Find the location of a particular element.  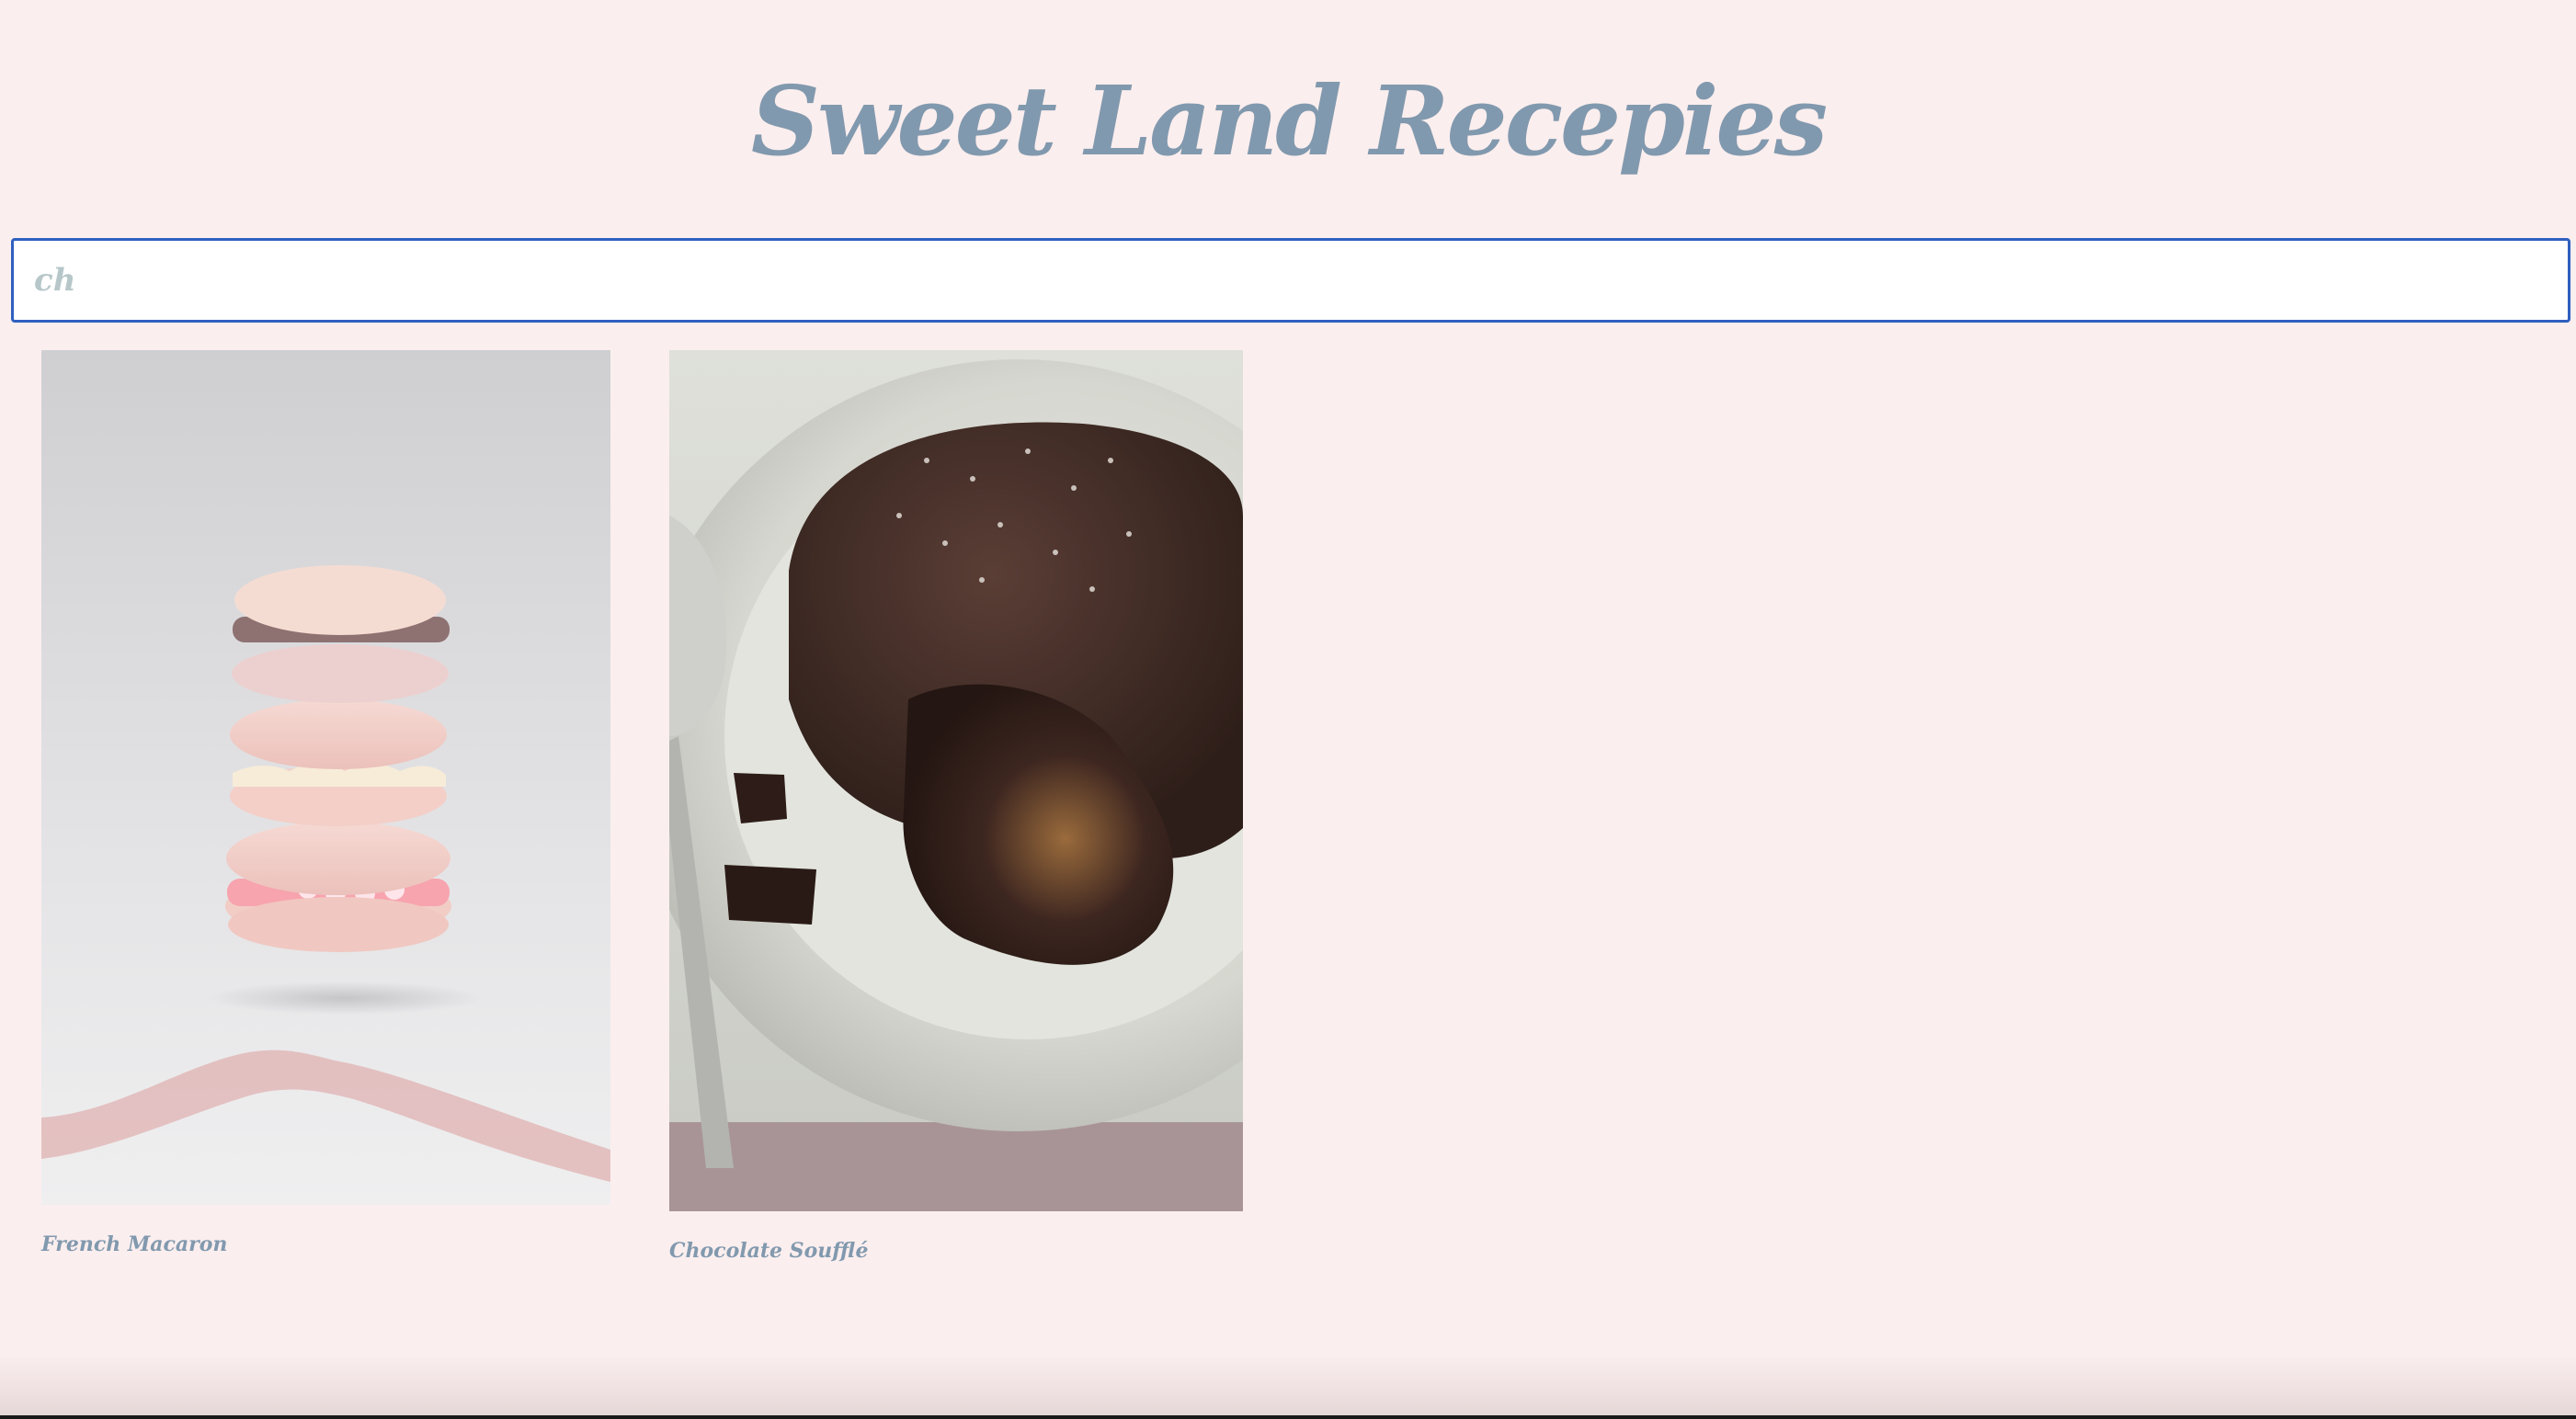

recipe-card-french-macaron: French Macaron is located at coordinates (325, 809).